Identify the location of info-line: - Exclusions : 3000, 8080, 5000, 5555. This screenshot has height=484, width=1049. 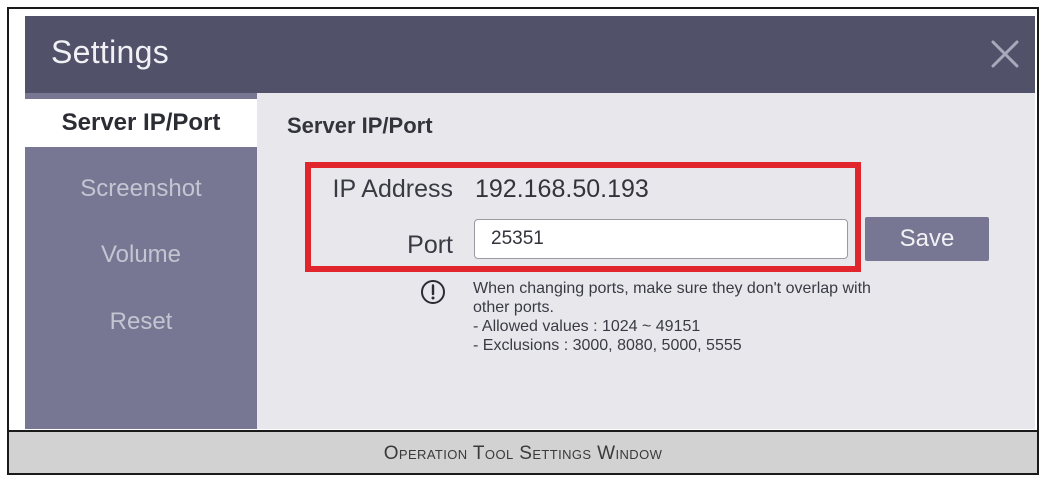
(607, 345).